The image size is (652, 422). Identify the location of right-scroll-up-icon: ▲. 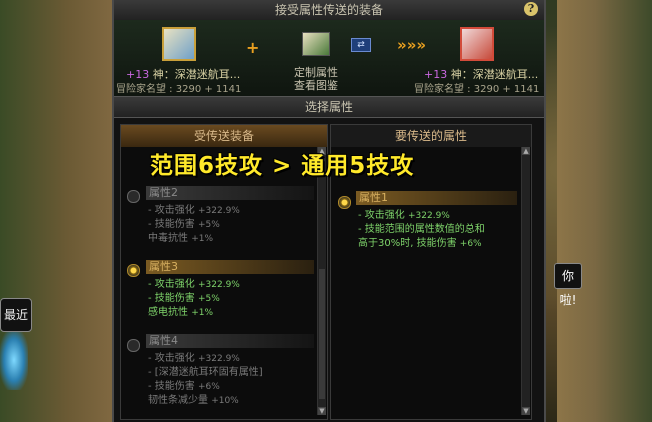
(526, 151).